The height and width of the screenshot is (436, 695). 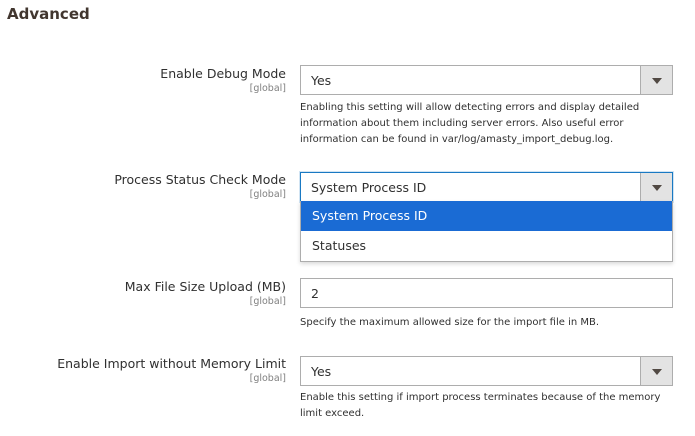 I want to click on memory-limit-select: Yes, so click(x=486, y=371).